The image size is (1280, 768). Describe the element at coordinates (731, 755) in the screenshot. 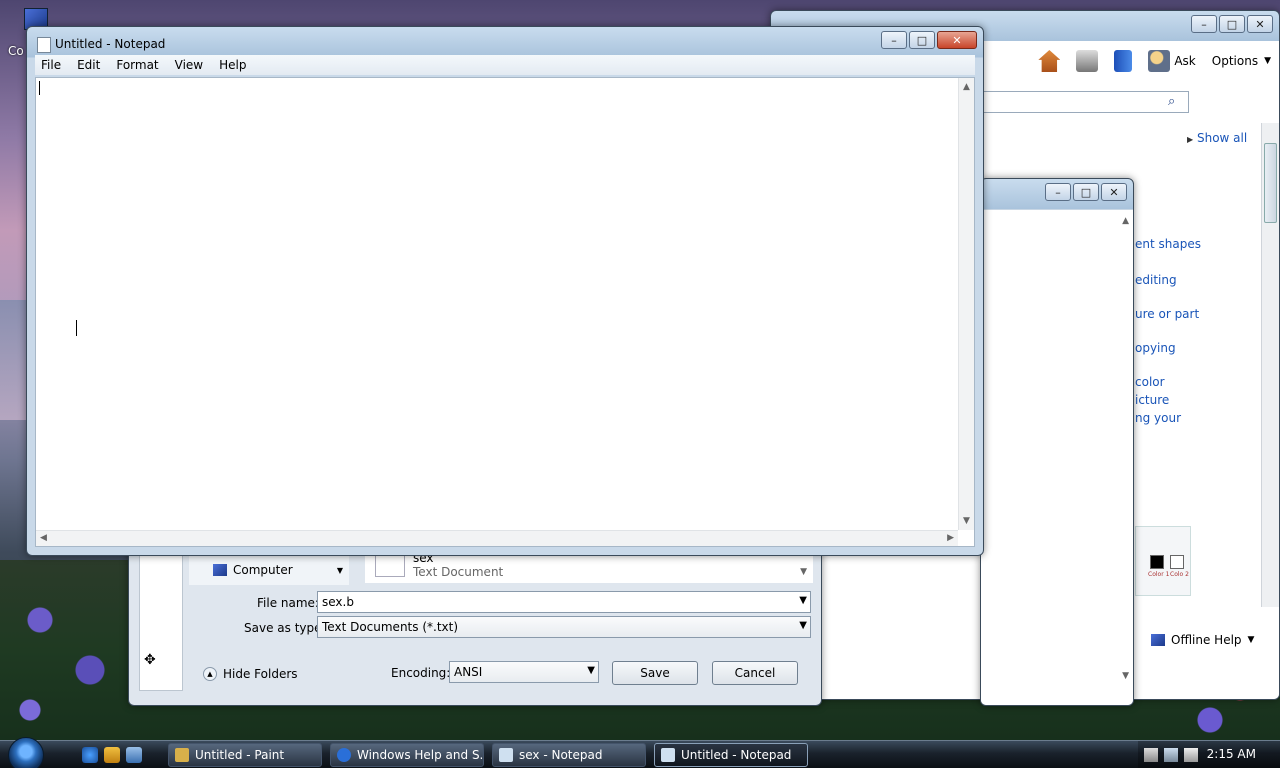

I see `taskbar-item-untitled-notepad: Untitled - Notepad` at that location.